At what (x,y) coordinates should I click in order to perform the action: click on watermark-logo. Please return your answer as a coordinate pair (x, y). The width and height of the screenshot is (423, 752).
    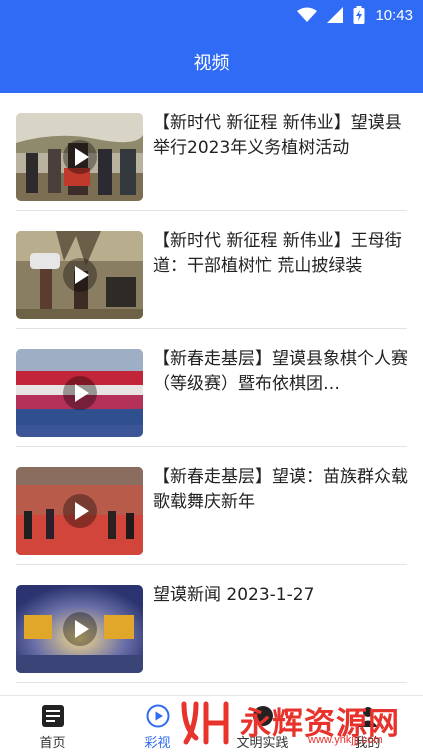
    Looking at the image, I should click on (205, 723).